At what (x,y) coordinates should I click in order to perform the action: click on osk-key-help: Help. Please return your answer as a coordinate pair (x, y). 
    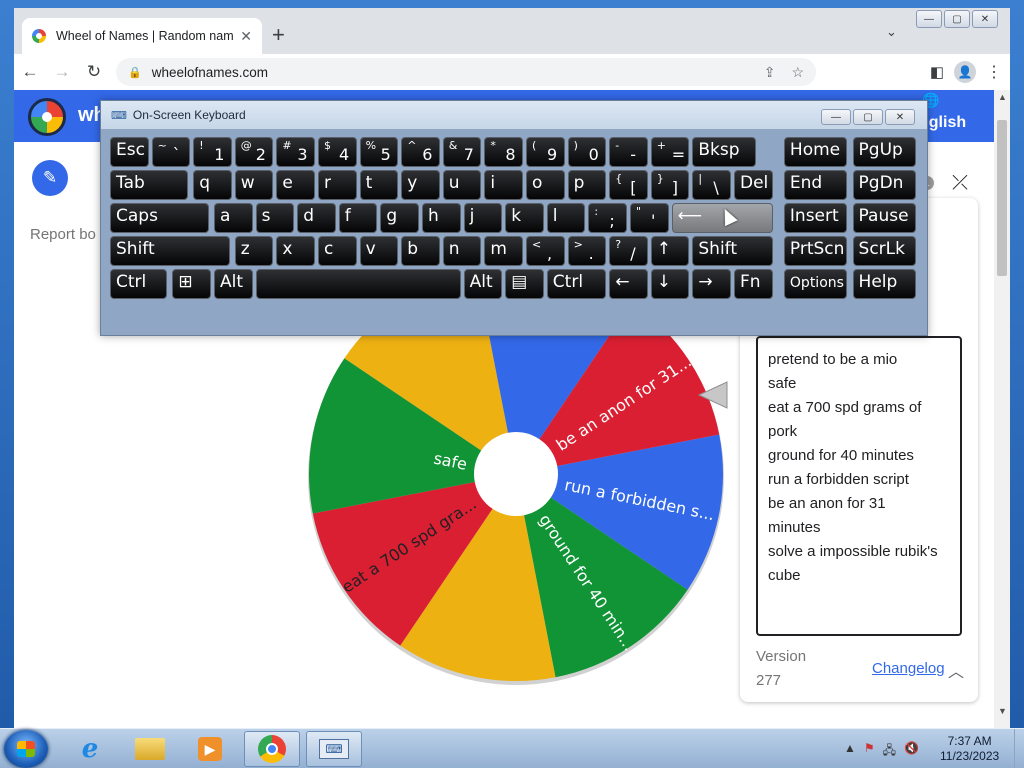
    Looking at the image, I should click on (884, 284).